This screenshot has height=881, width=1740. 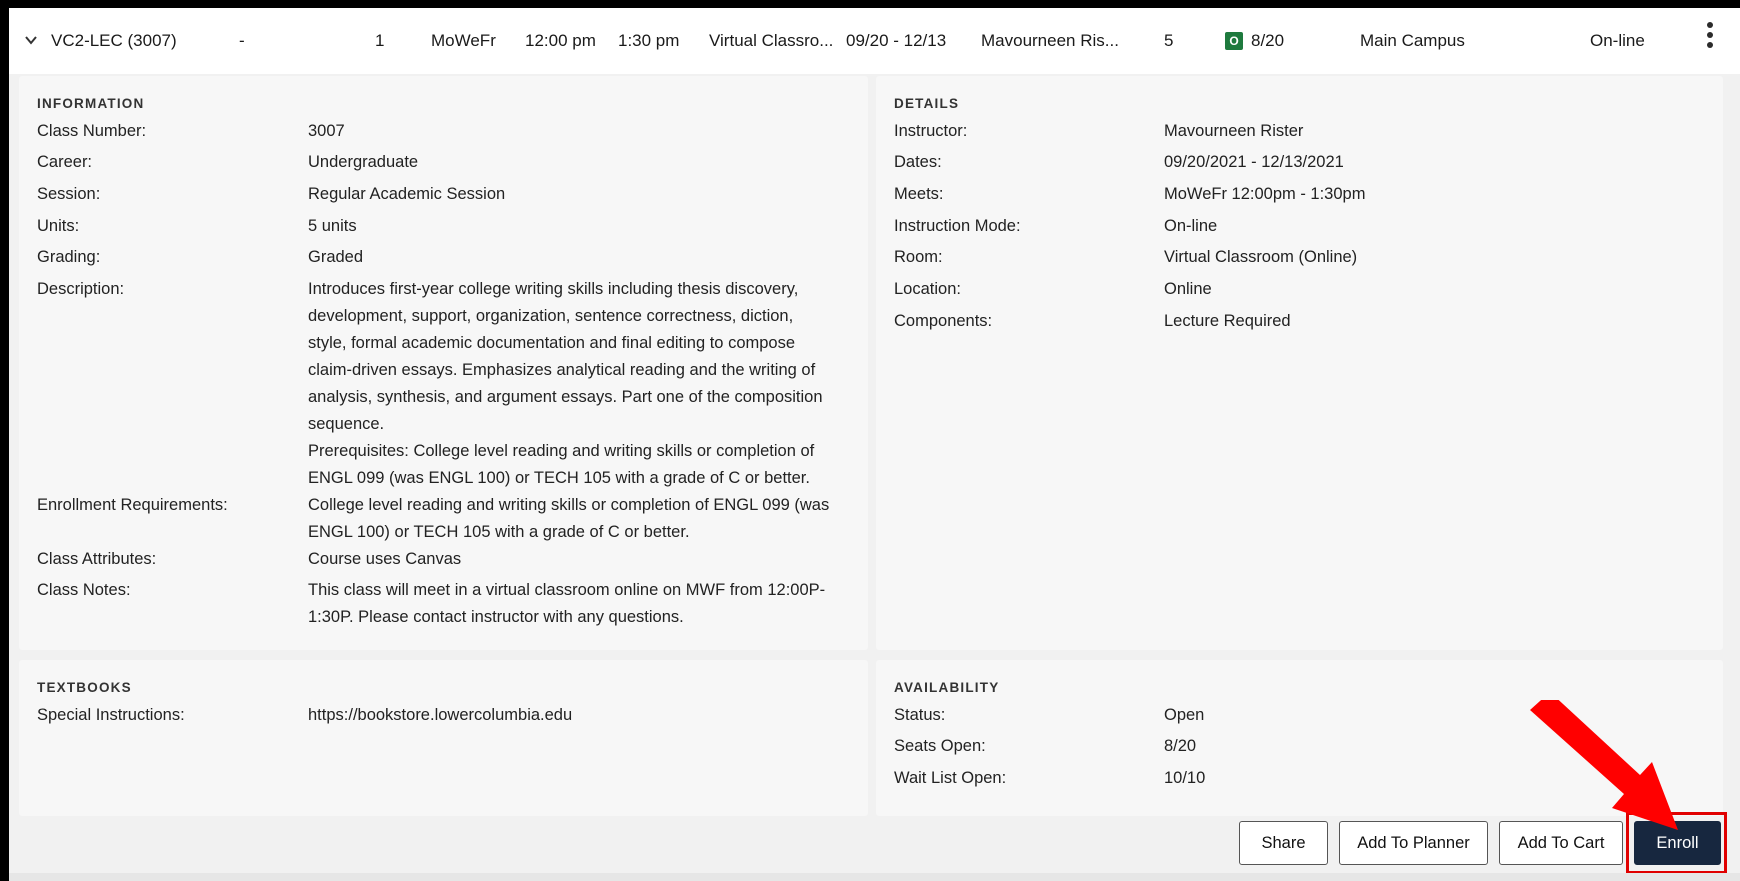 What do you see at coordinates (1413, 843) in the screenshot?
I see `add-to-planner-button: Add To Planner` at bounding box center [1413, 843].